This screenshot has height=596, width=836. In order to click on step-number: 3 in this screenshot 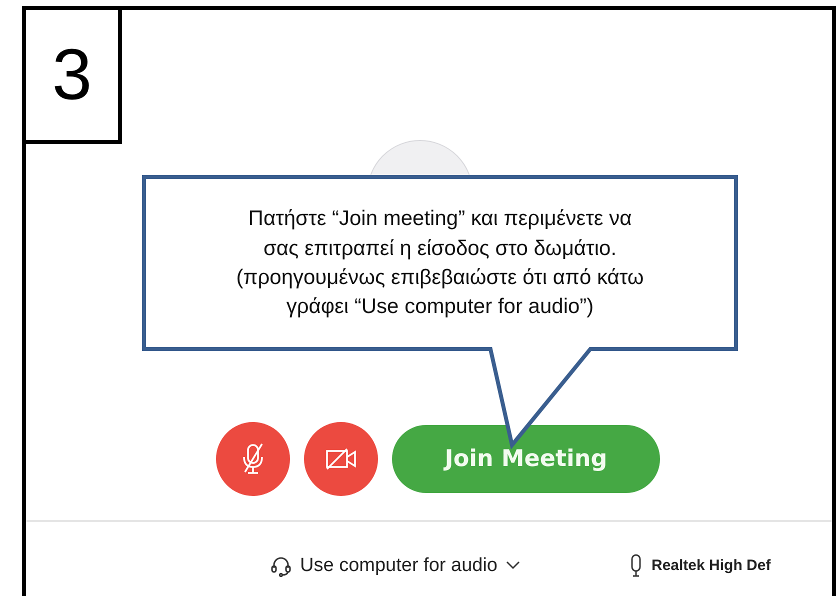, I will do `click(74, 77)`.